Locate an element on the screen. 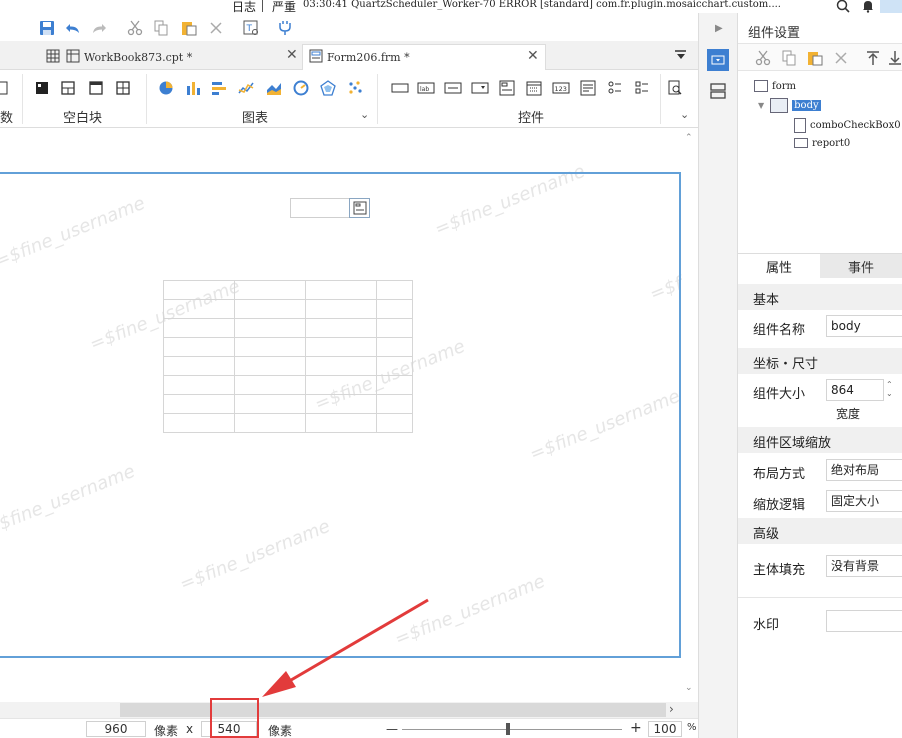  tree-node-form: form is located at coordinates (775, 86).